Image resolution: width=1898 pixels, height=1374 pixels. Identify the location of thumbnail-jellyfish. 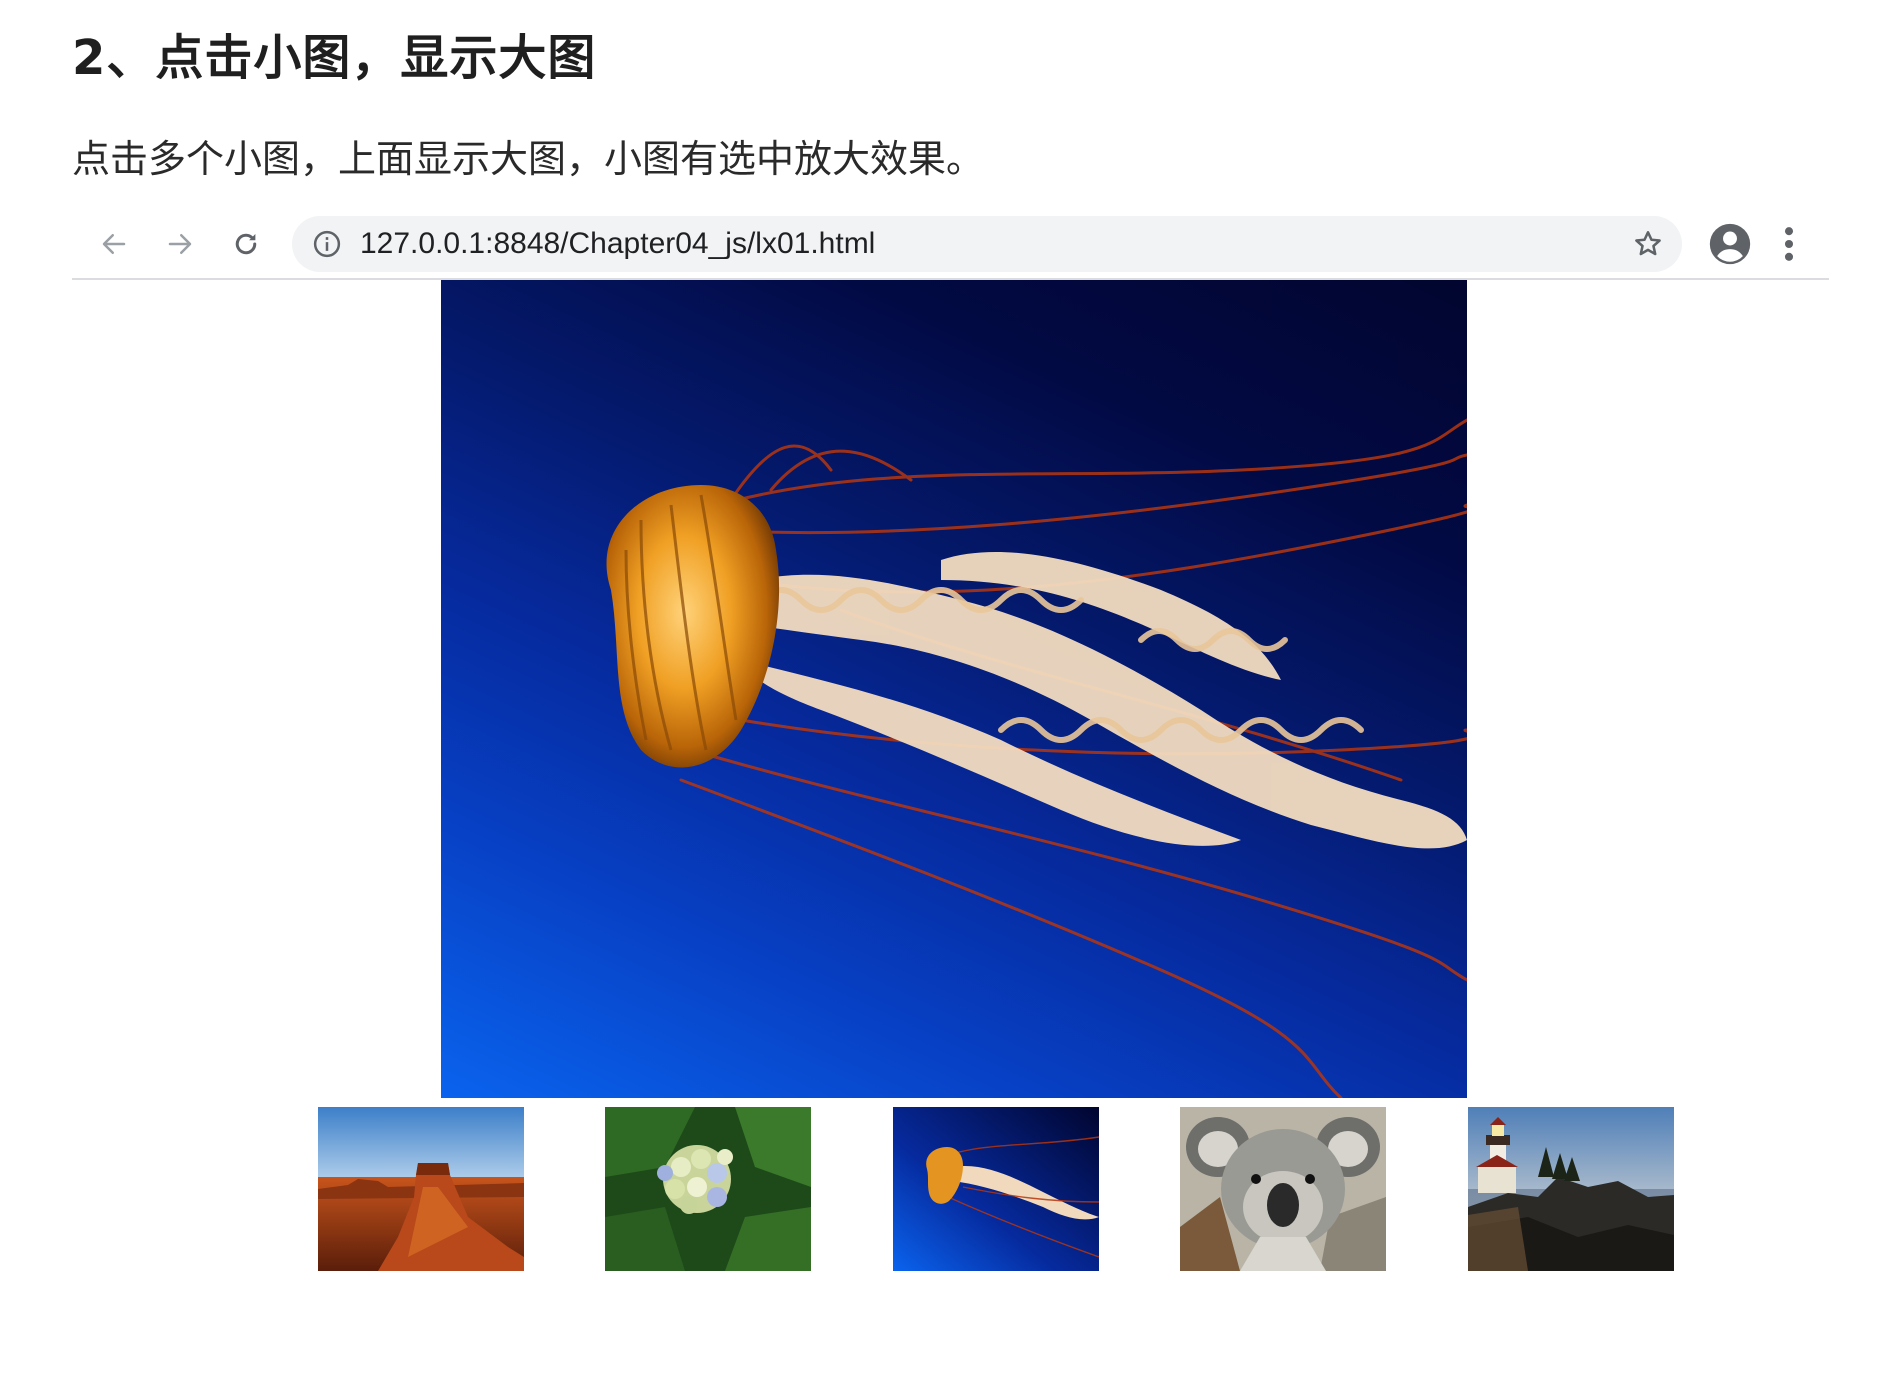
(996, 1189).